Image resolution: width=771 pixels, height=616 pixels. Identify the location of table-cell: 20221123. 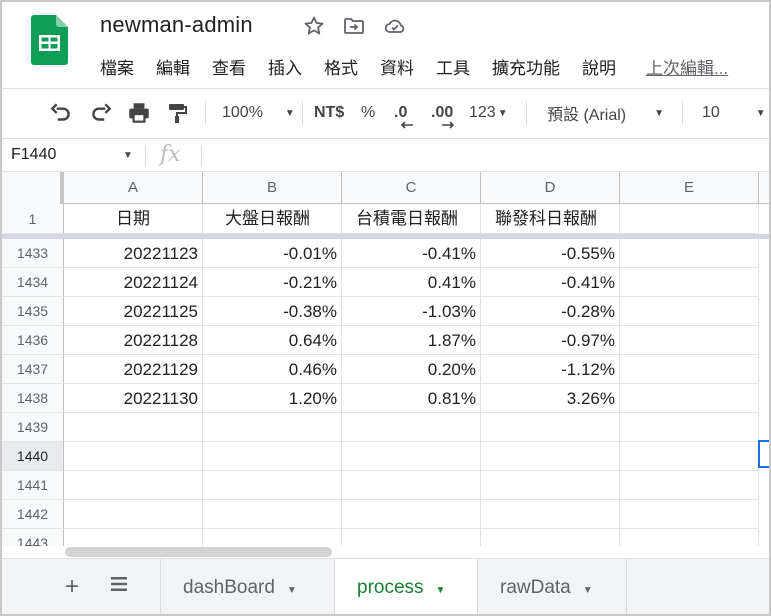
(133, 253).